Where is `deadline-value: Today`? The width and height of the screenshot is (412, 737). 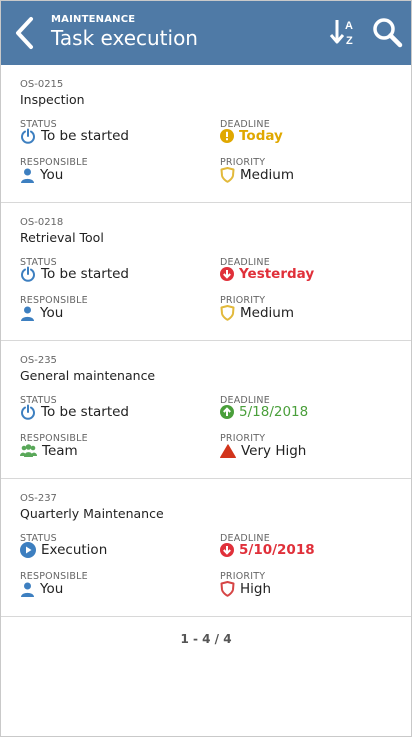 deadline-value: Today is located at coordinates (251, 136).